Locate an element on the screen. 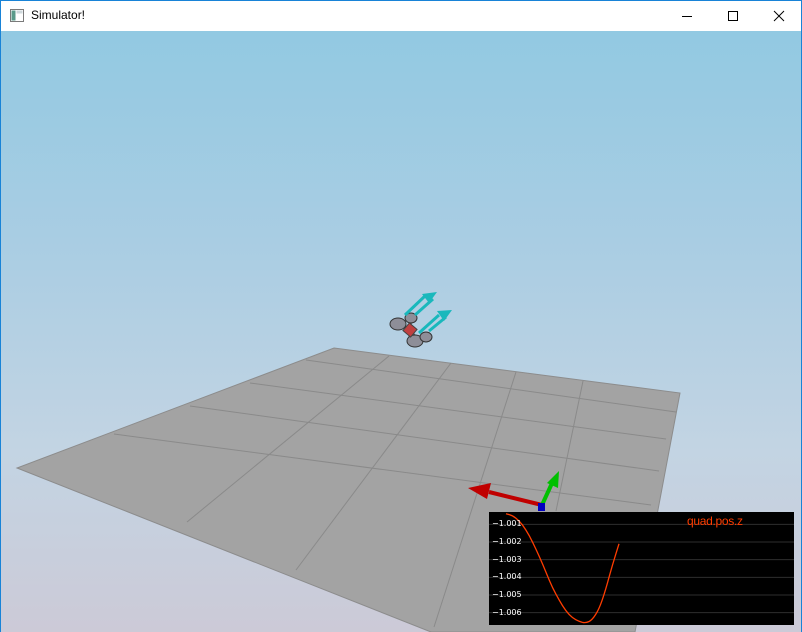  plot-ytick-label: −1.004 is located at coordinates (507, 577).